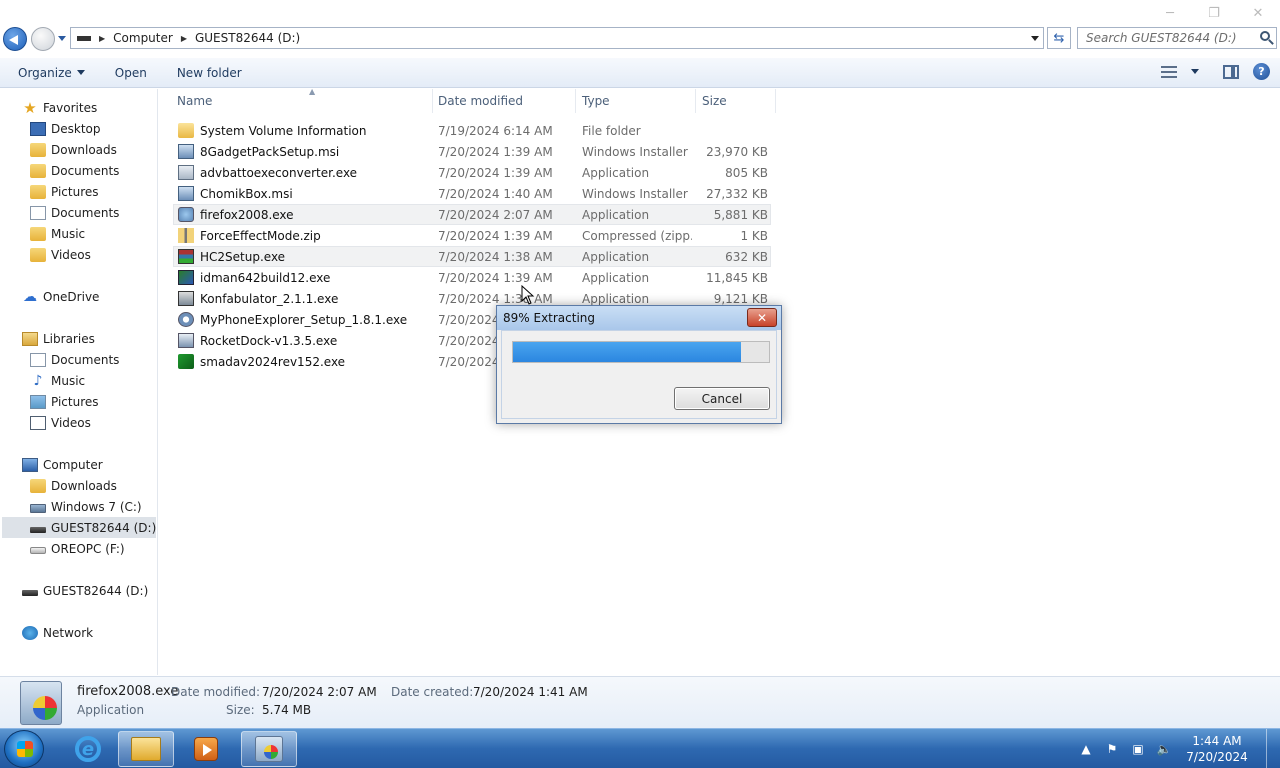  Describe the element at coordinates (58, 338) in the screenshot. I see `nav-libraries: Libraries` at that location.